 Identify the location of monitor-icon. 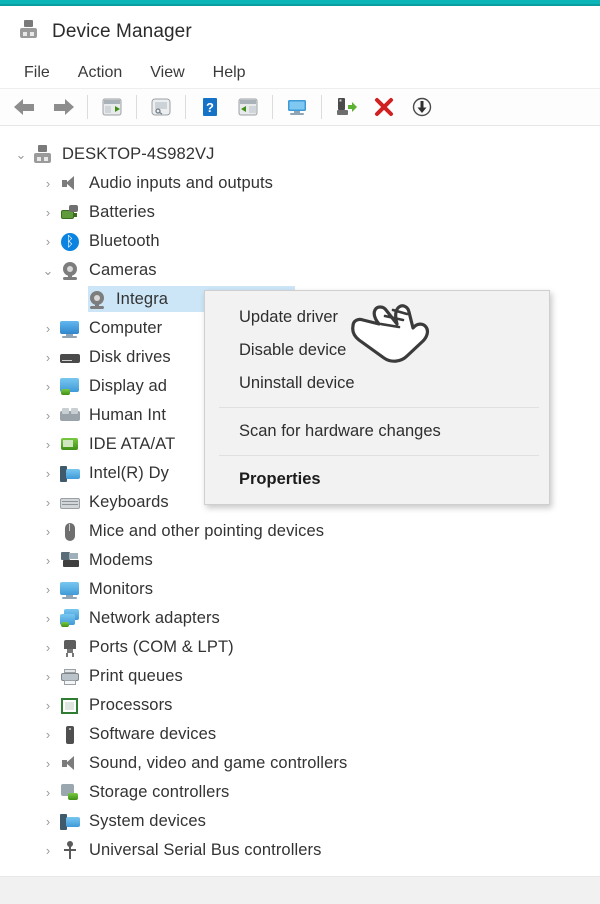
(70, 329).